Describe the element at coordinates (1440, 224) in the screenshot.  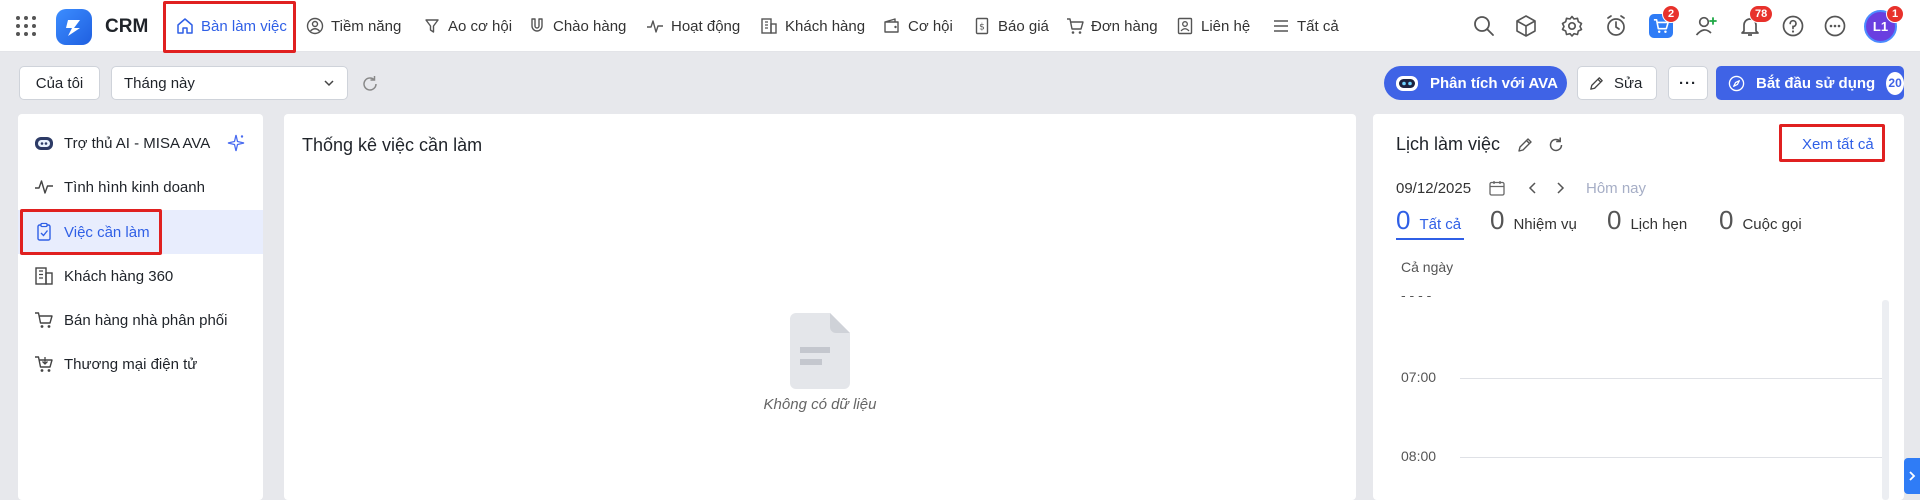
I see `tab-label: Tất cả` at that location.